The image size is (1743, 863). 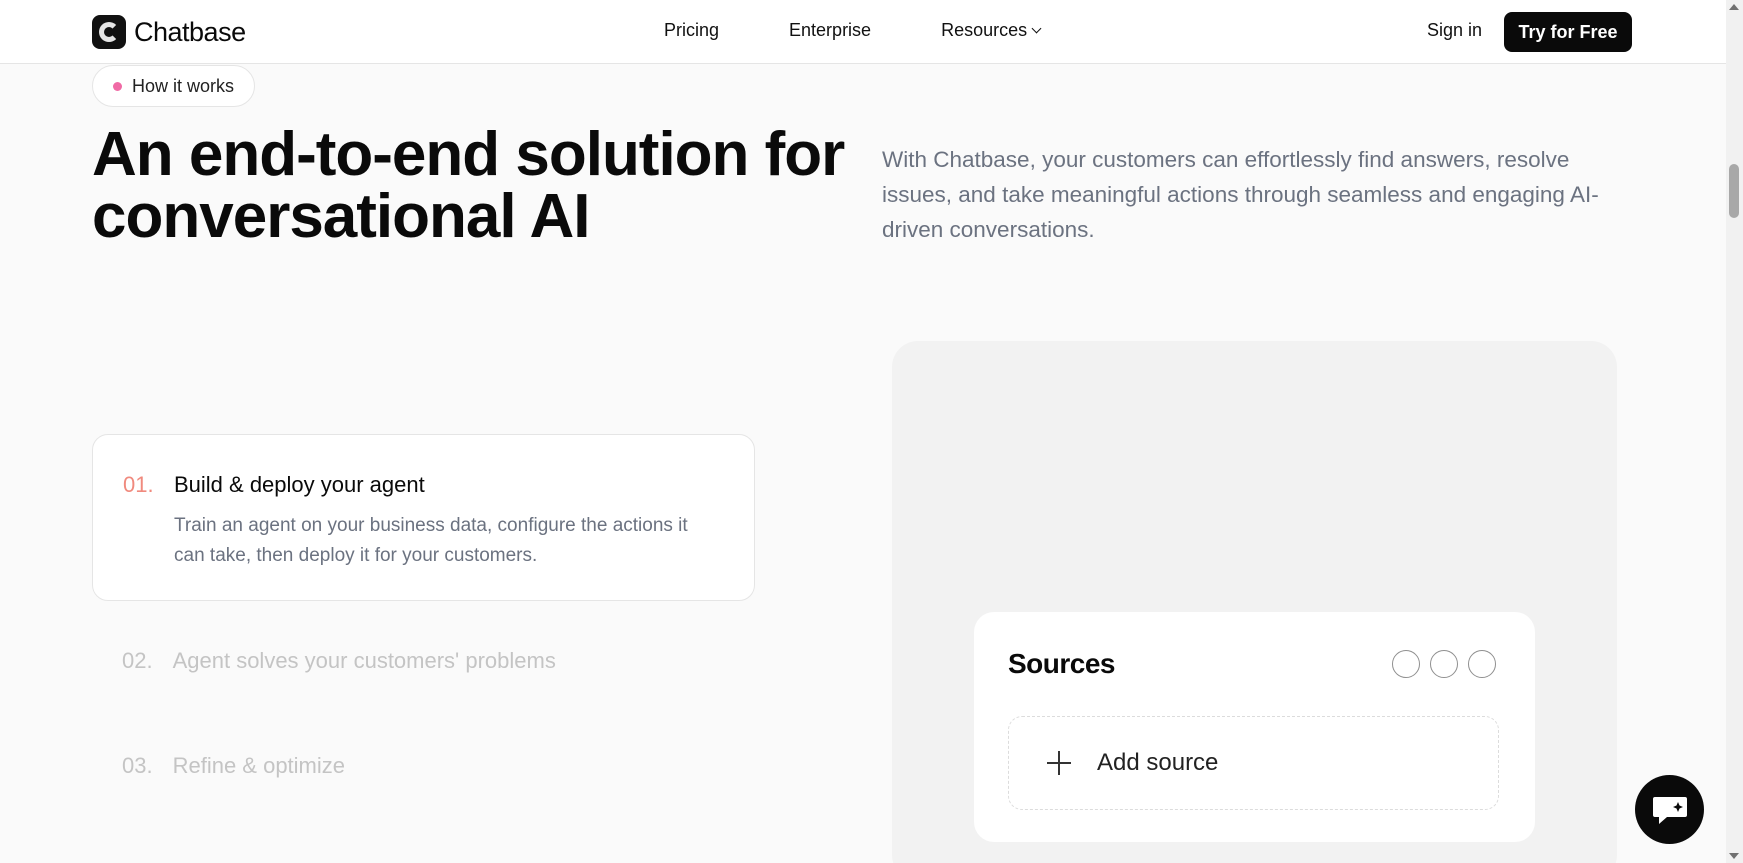 I want to click on nav-link-pricing: Pricing, so click(x=691, y=30).